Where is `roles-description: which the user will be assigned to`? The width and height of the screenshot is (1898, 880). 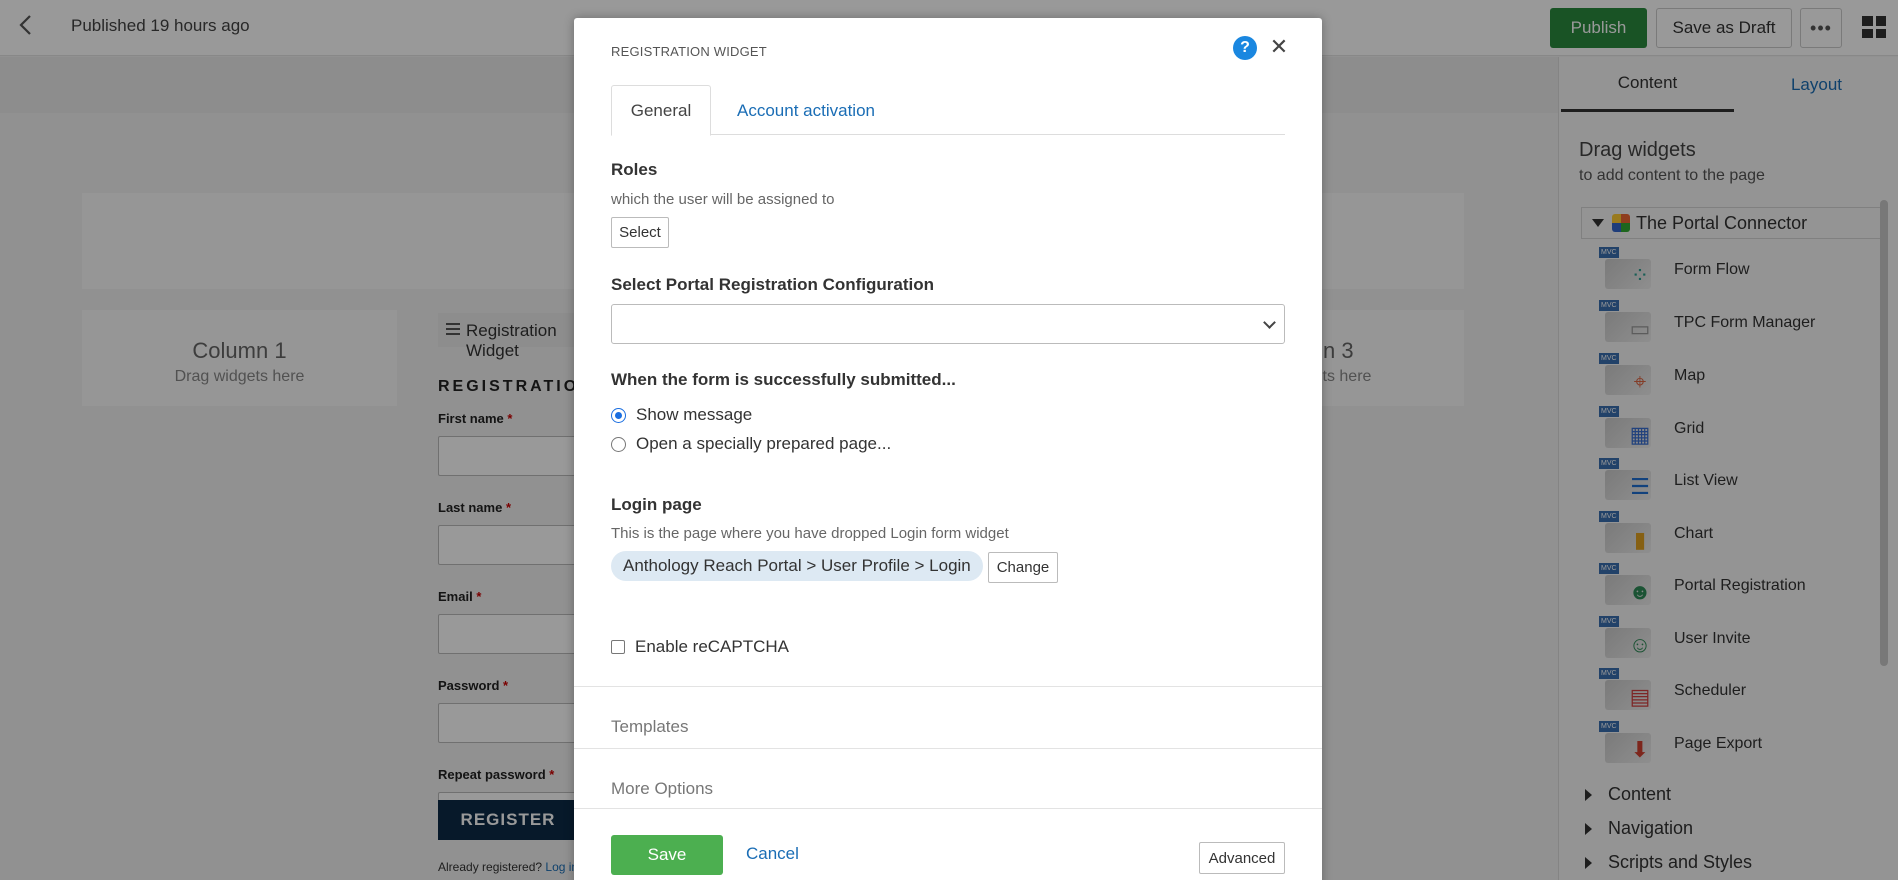
roles-description: which the user will be assigned to is located at coordinates (723, 199).